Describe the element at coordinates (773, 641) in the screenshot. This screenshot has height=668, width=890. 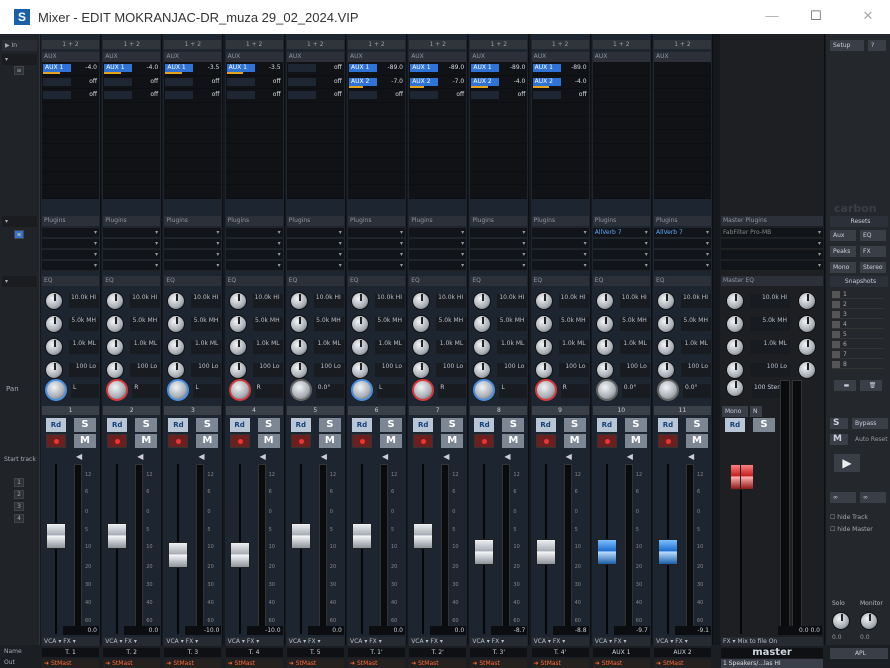
I see `master-on-button: On` at that location.